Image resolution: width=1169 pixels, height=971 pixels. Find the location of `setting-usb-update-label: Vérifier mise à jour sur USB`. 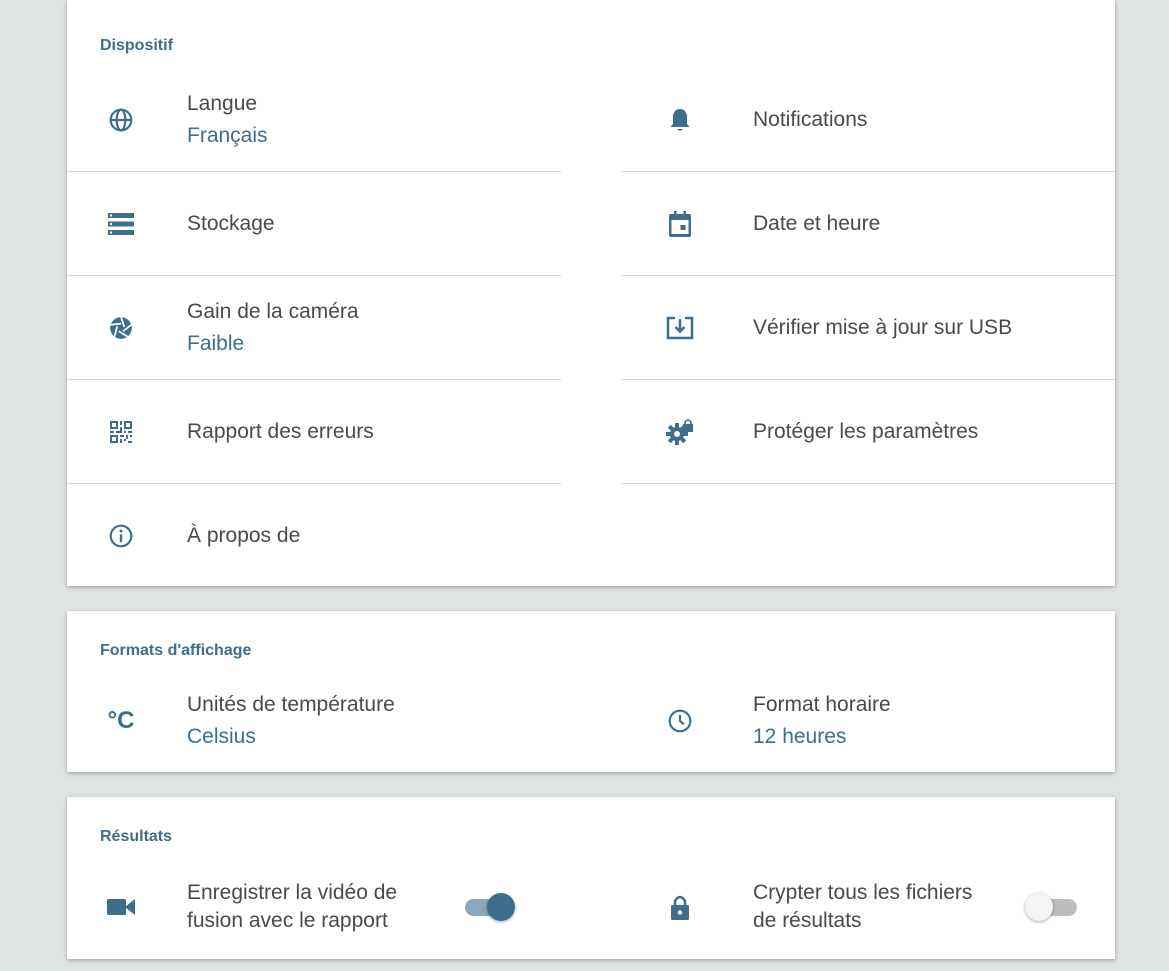

setting-usb-update-label: Vérifier mise à jour sur USB is located at coordinates (883, 327).